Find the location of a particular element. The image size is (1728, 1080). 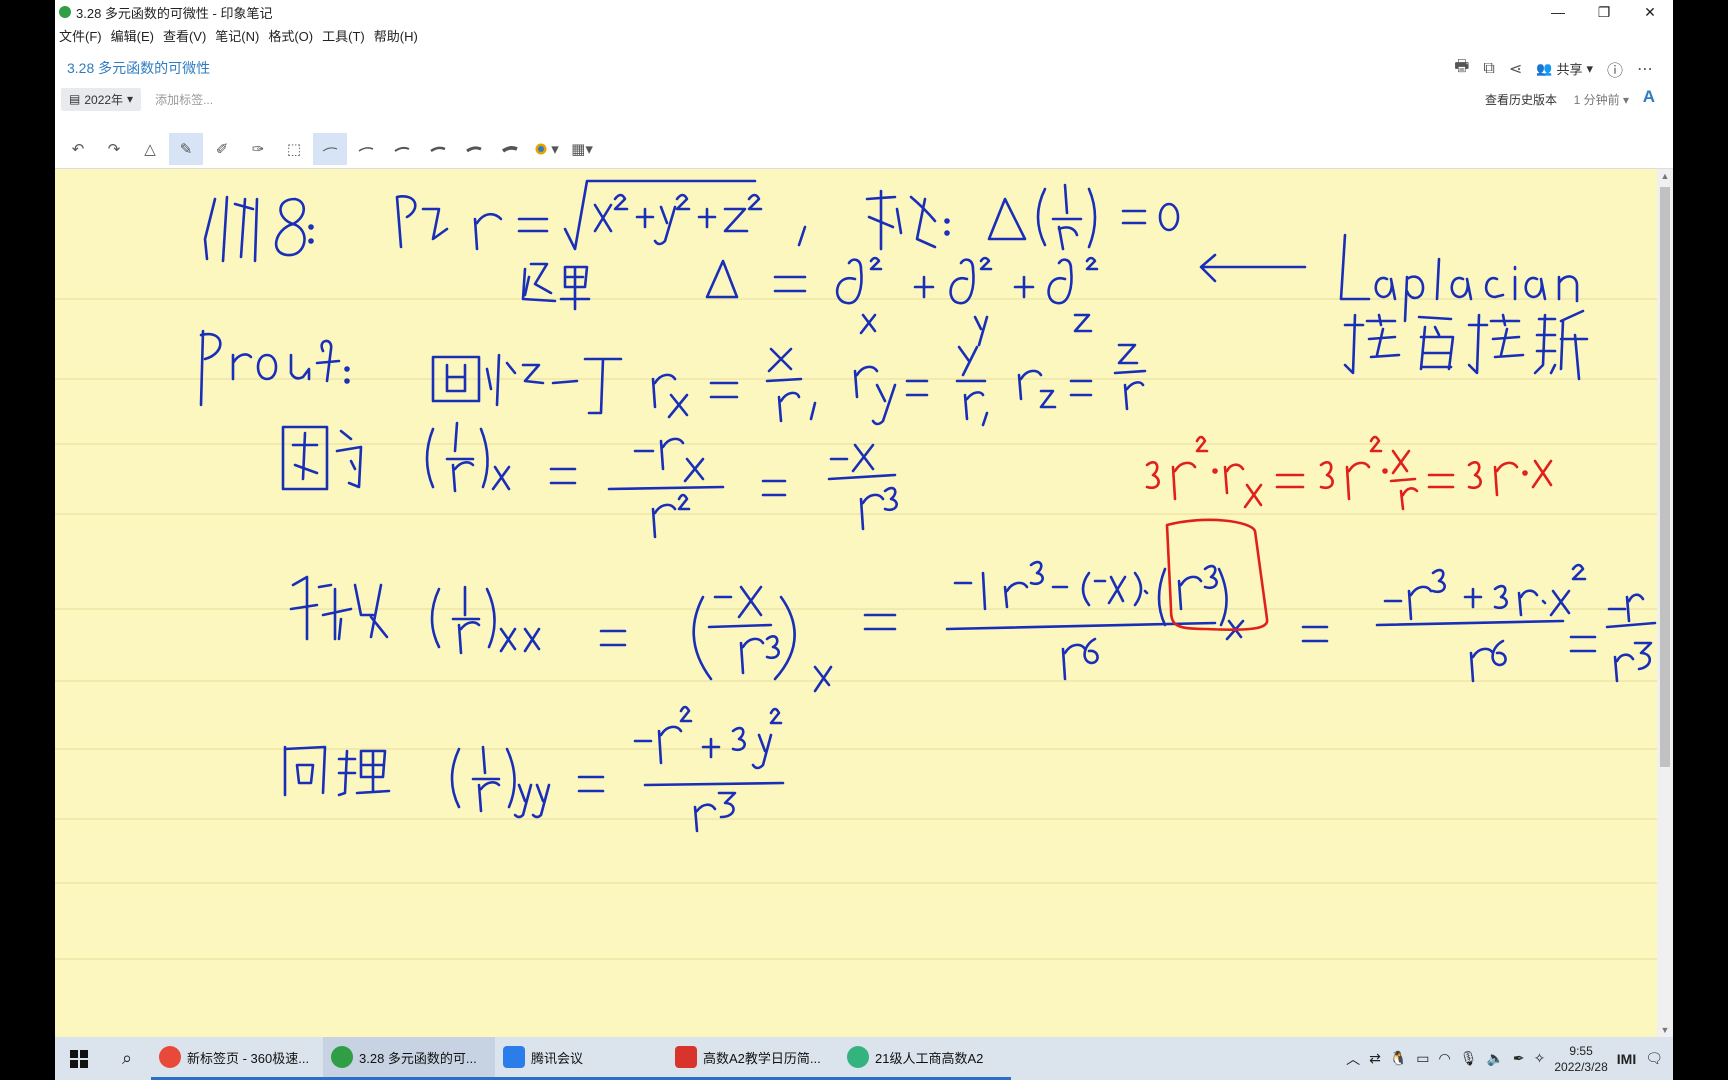

notification-icon: 🗨 is located at coordinates (1654, 1058).